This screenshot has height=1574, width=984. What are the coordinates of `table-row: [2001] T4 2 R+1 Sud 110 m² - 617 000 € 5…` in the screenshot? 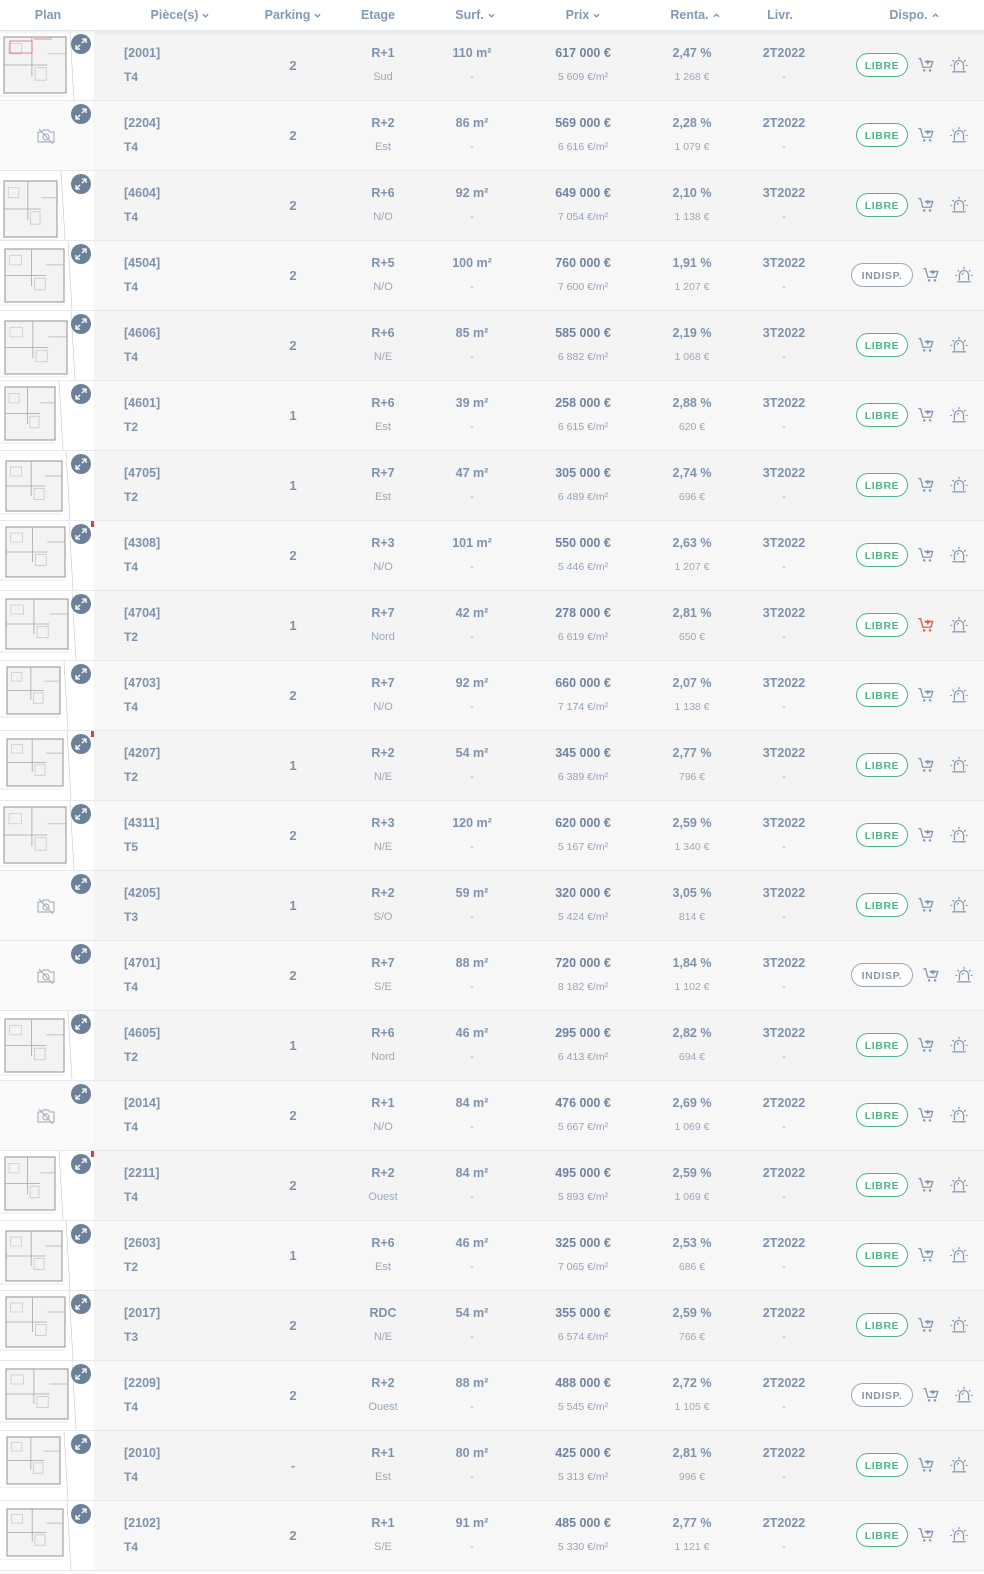 It's located at (492, 66).